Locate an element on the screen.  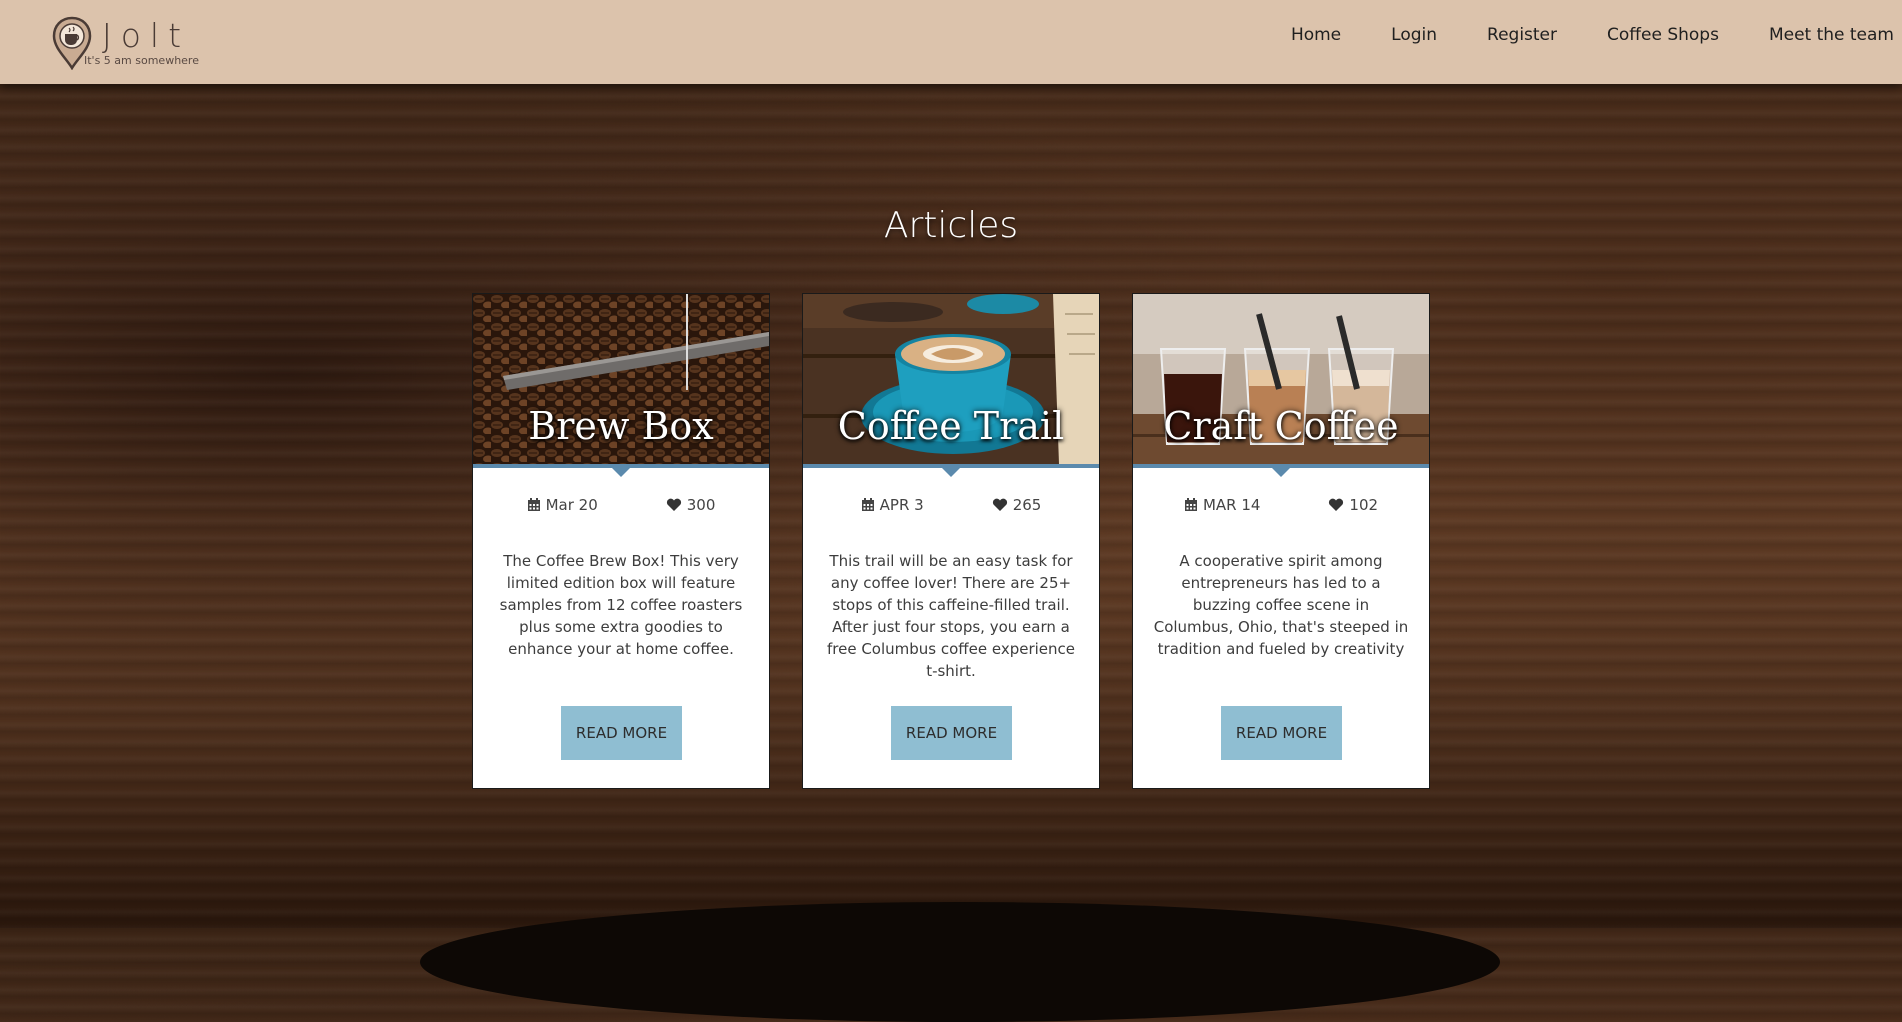
brand-logo: Jolt It's 5 am somewhere is located at coordinates (132, 43).